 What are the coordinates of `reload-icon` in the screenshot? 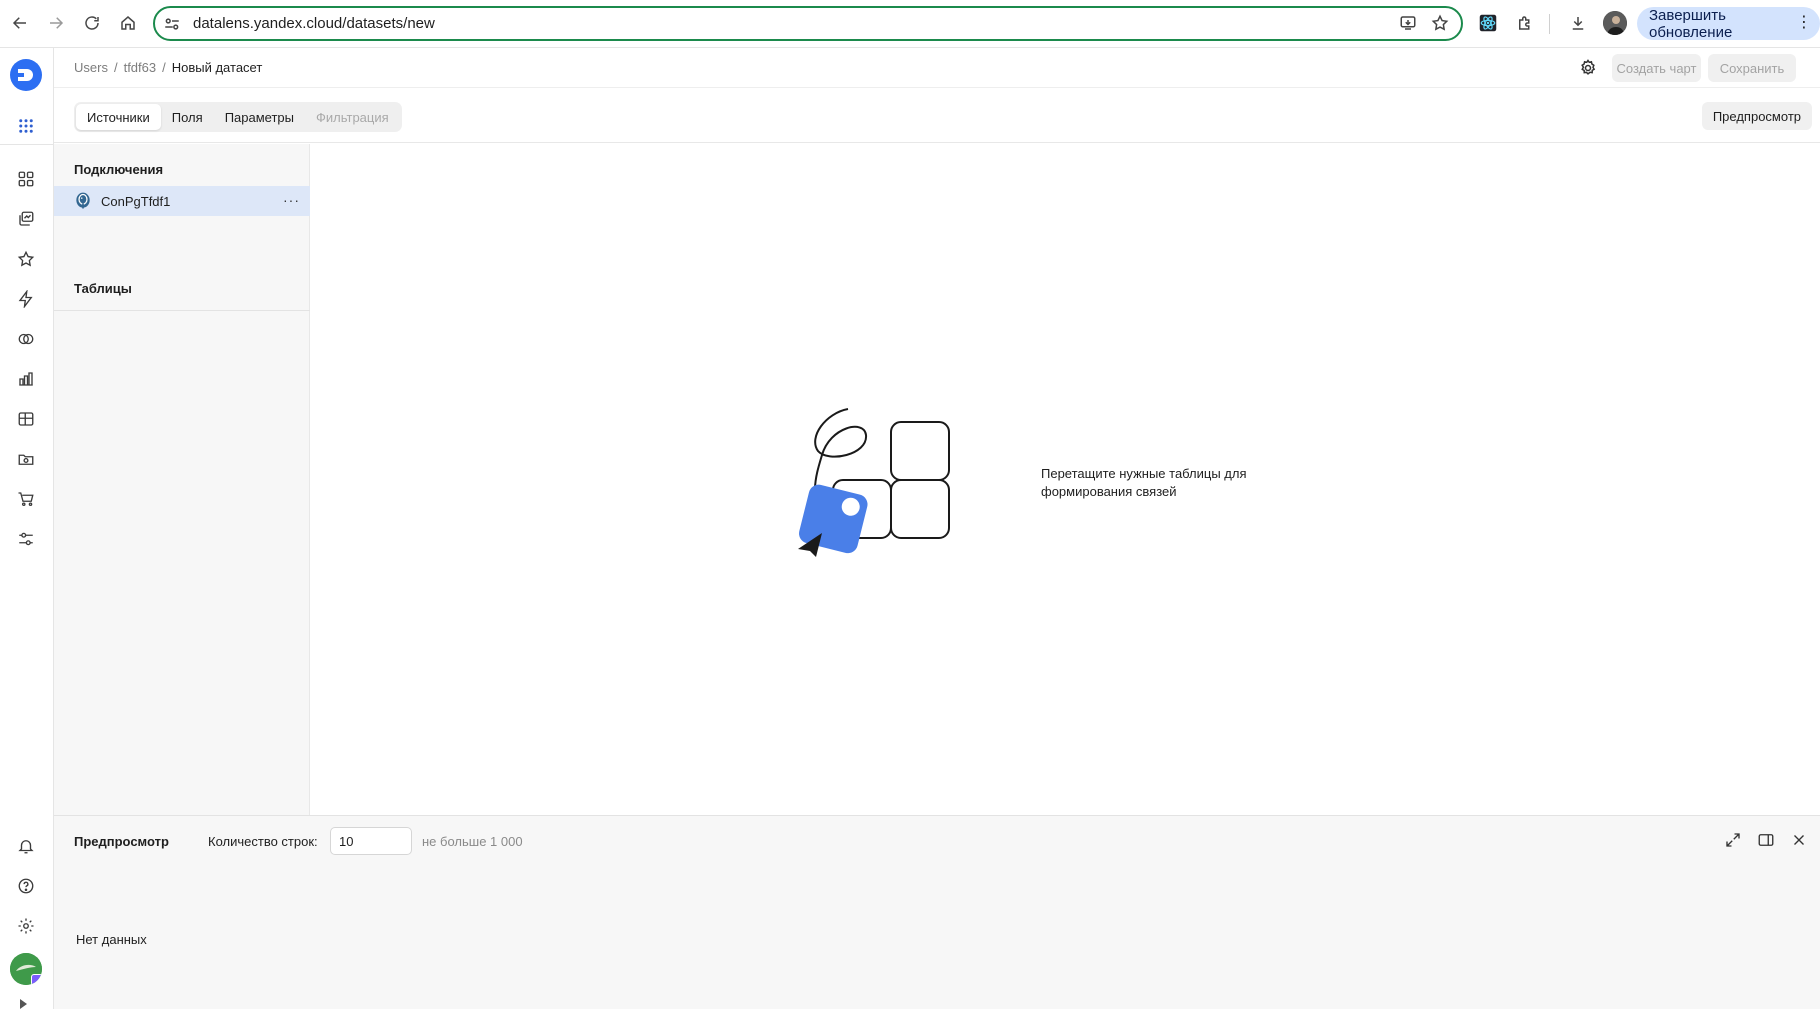 It's located at (92, 23).